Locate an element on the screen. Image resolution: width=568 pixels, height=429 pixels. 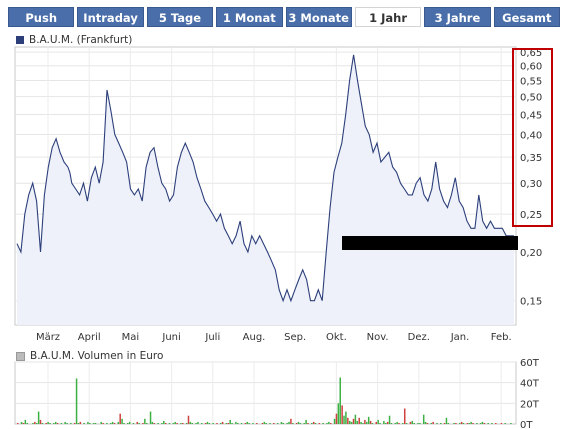
volume-legend-swatch is located at coordinates (20, 356).